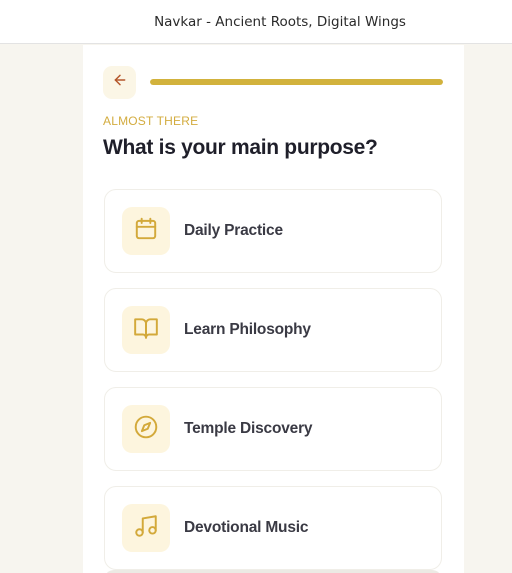 The height and width of the screenshot is (573, 512). What do you see at coordinates (151, 121) in the screenshot?
I see `step-eyebrow: ALMOST THERE` at bounding box center [151, 121].